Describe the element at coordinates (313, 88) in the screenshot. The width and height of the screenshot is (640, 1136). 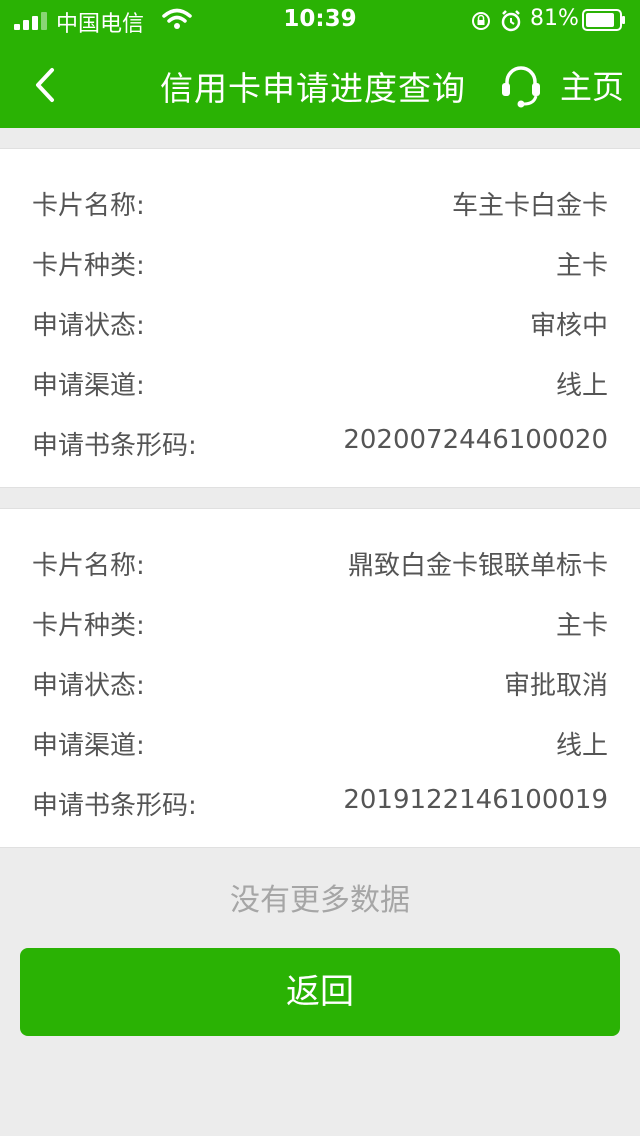
I see `page-title: 信用卡申请进度查询` at that location.